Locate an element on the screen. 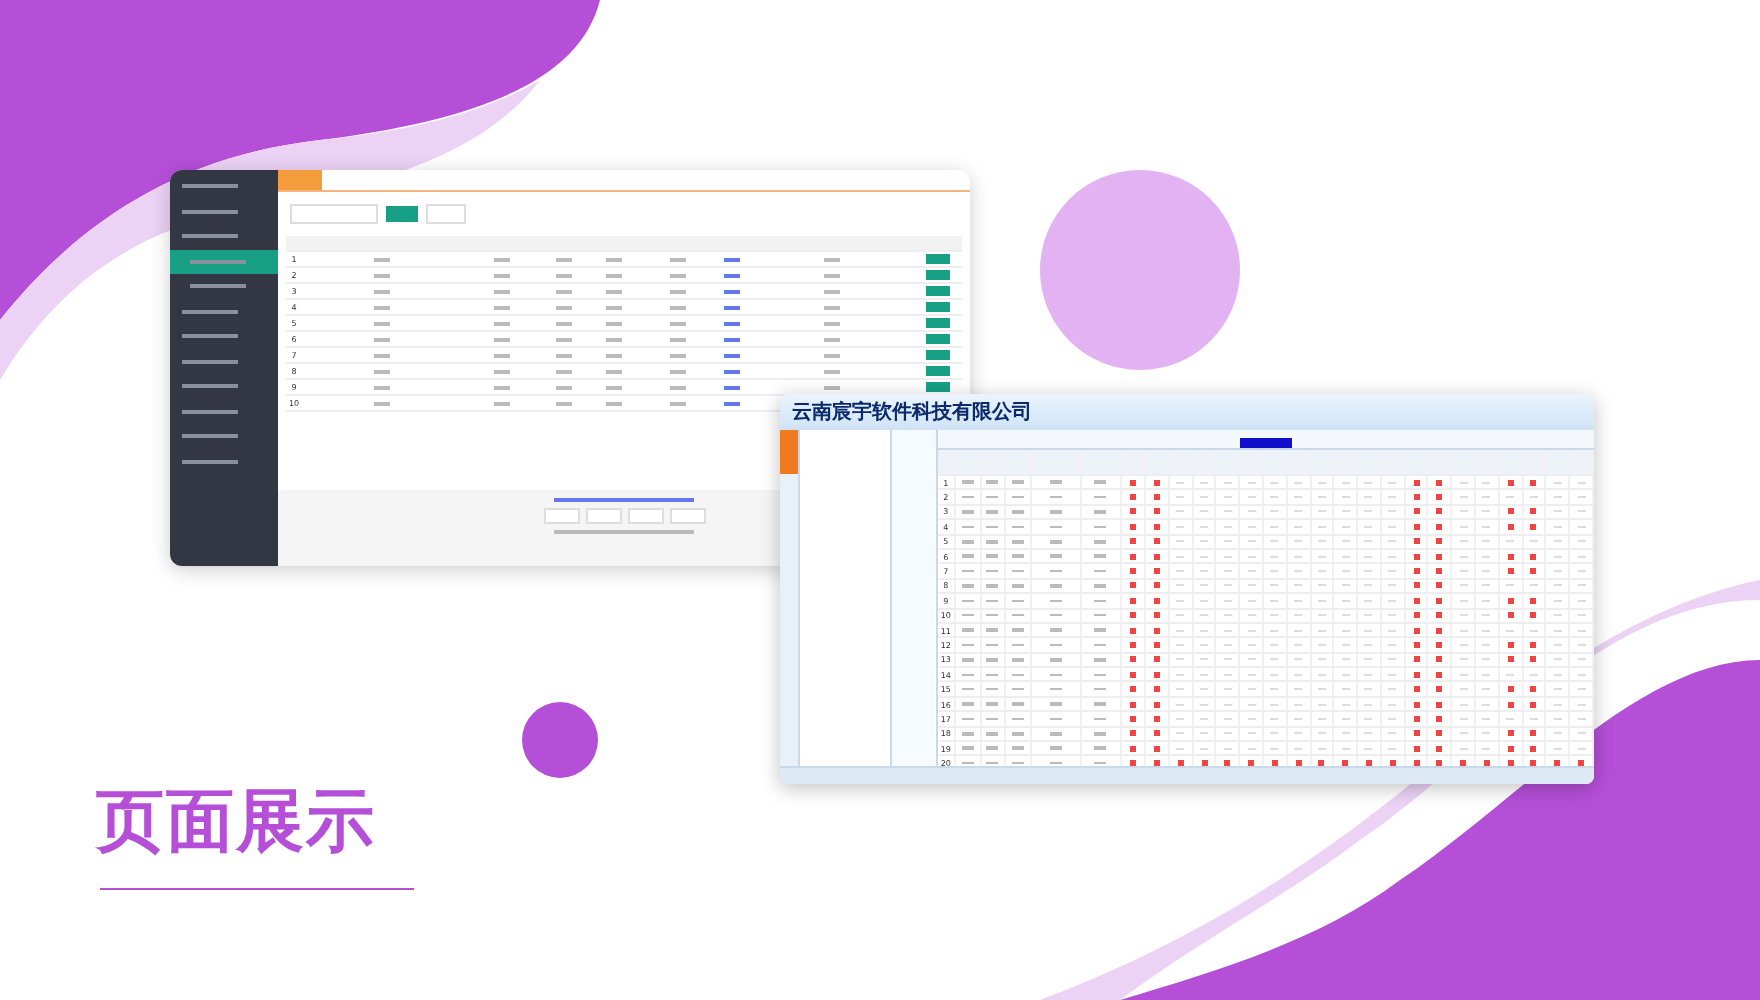  search-field is located at coordinates (334, 214).